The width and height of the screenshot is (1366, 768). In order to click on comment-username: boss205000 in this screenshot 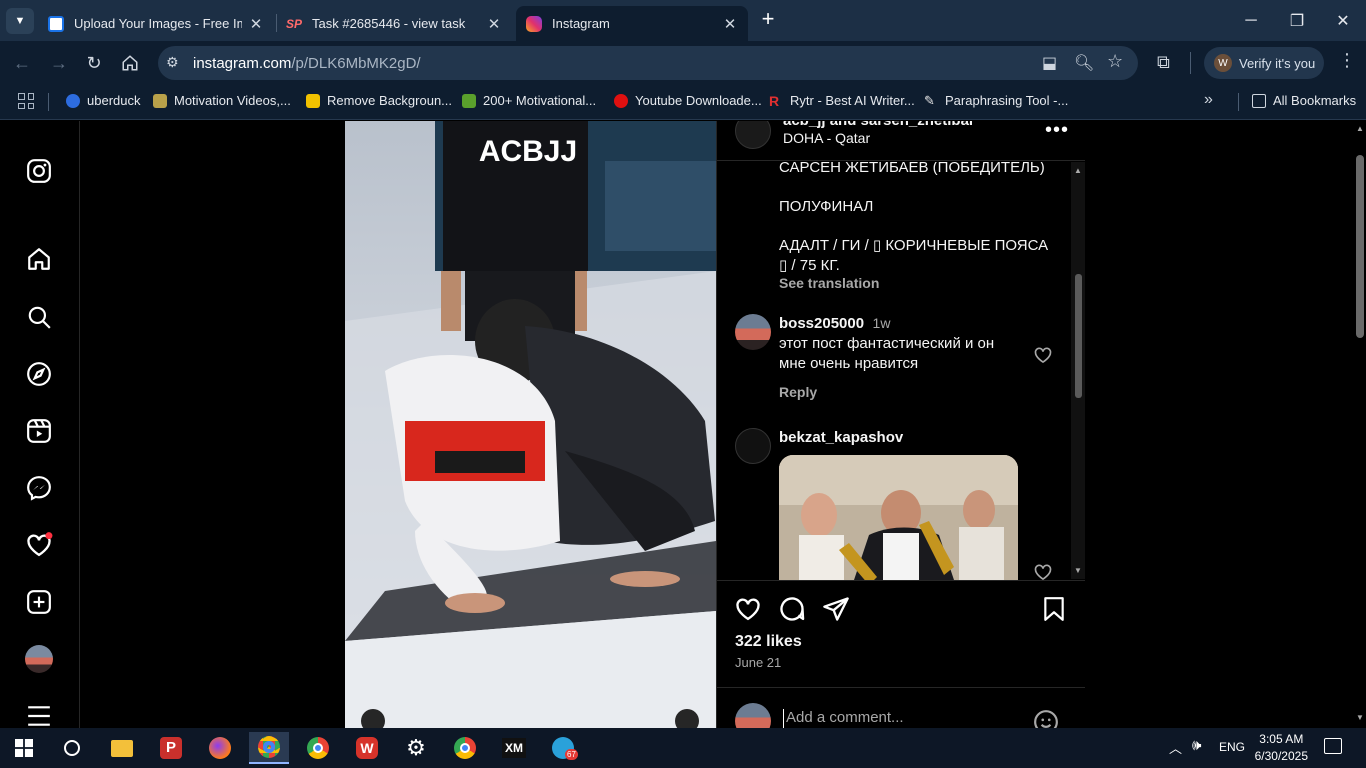, I will do `click(821, 323)`.